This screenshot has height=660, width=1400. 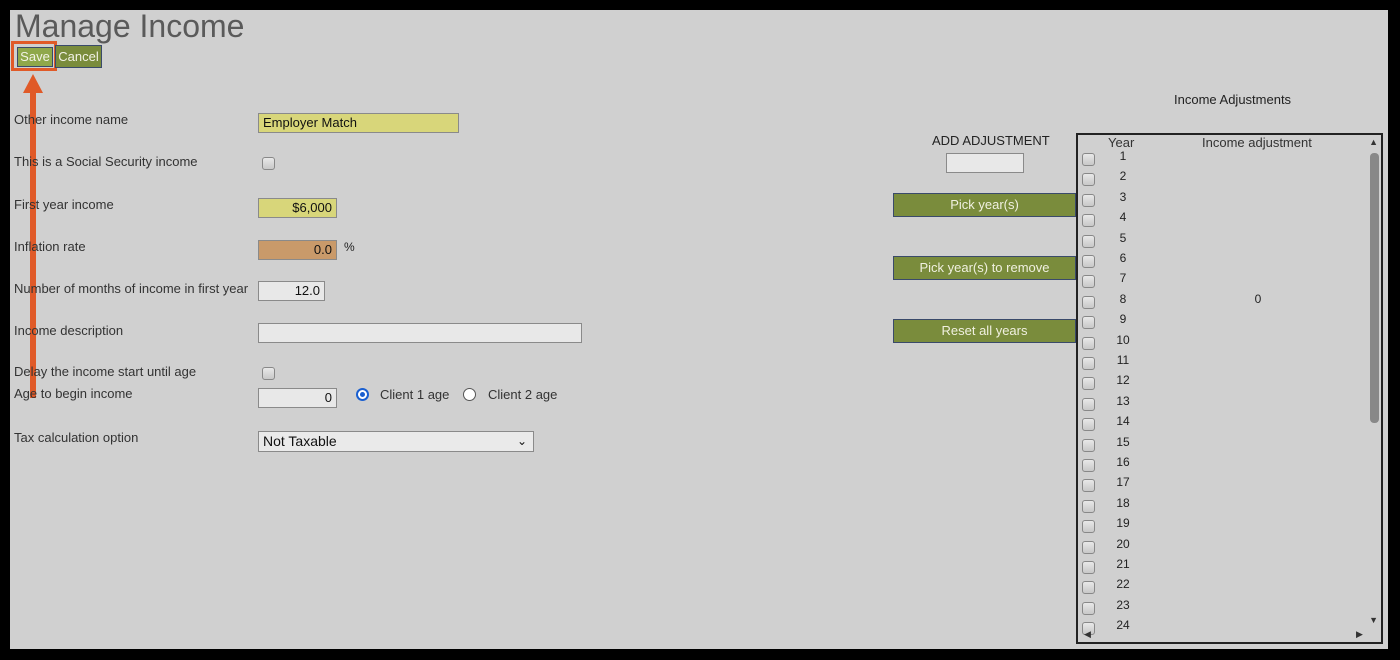 I want to click on table-row: 2, so click(x=1223, y=179).